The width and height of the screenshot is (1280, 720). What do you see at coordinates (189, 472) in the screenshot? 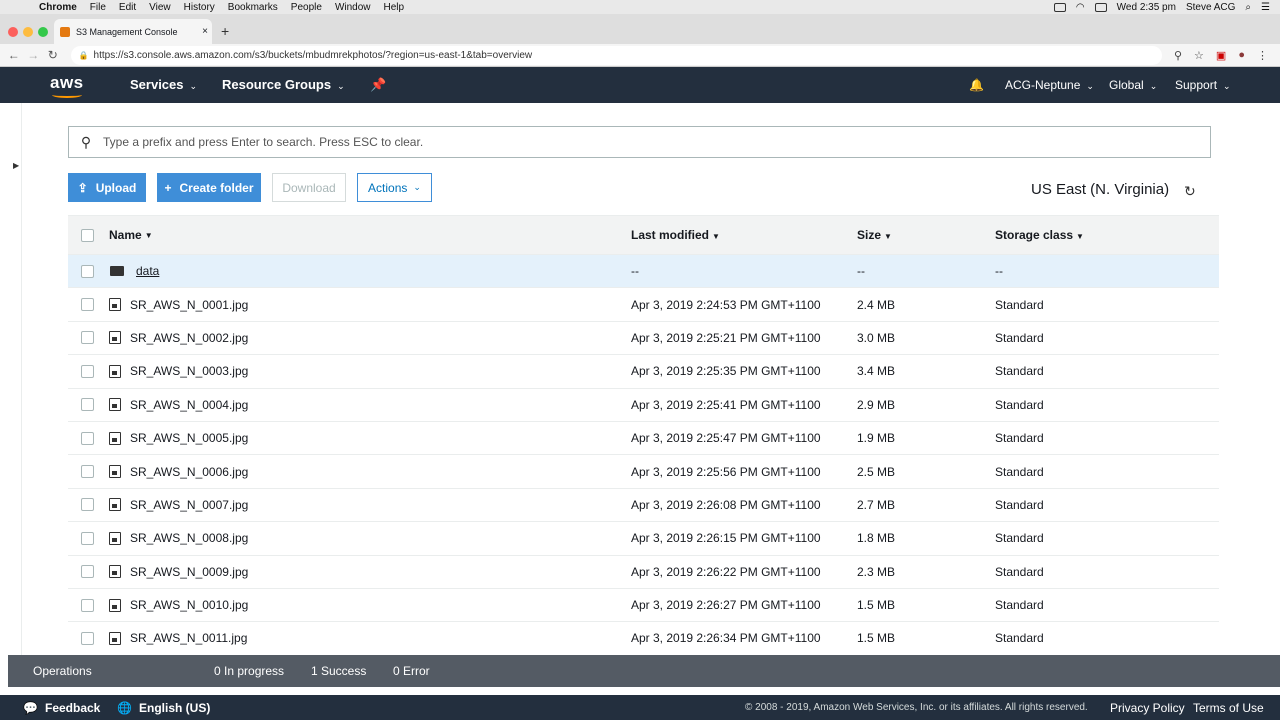
I see `object-name-link: SR_AWS_N_0006.jpg` at bounding box center [189, 472].